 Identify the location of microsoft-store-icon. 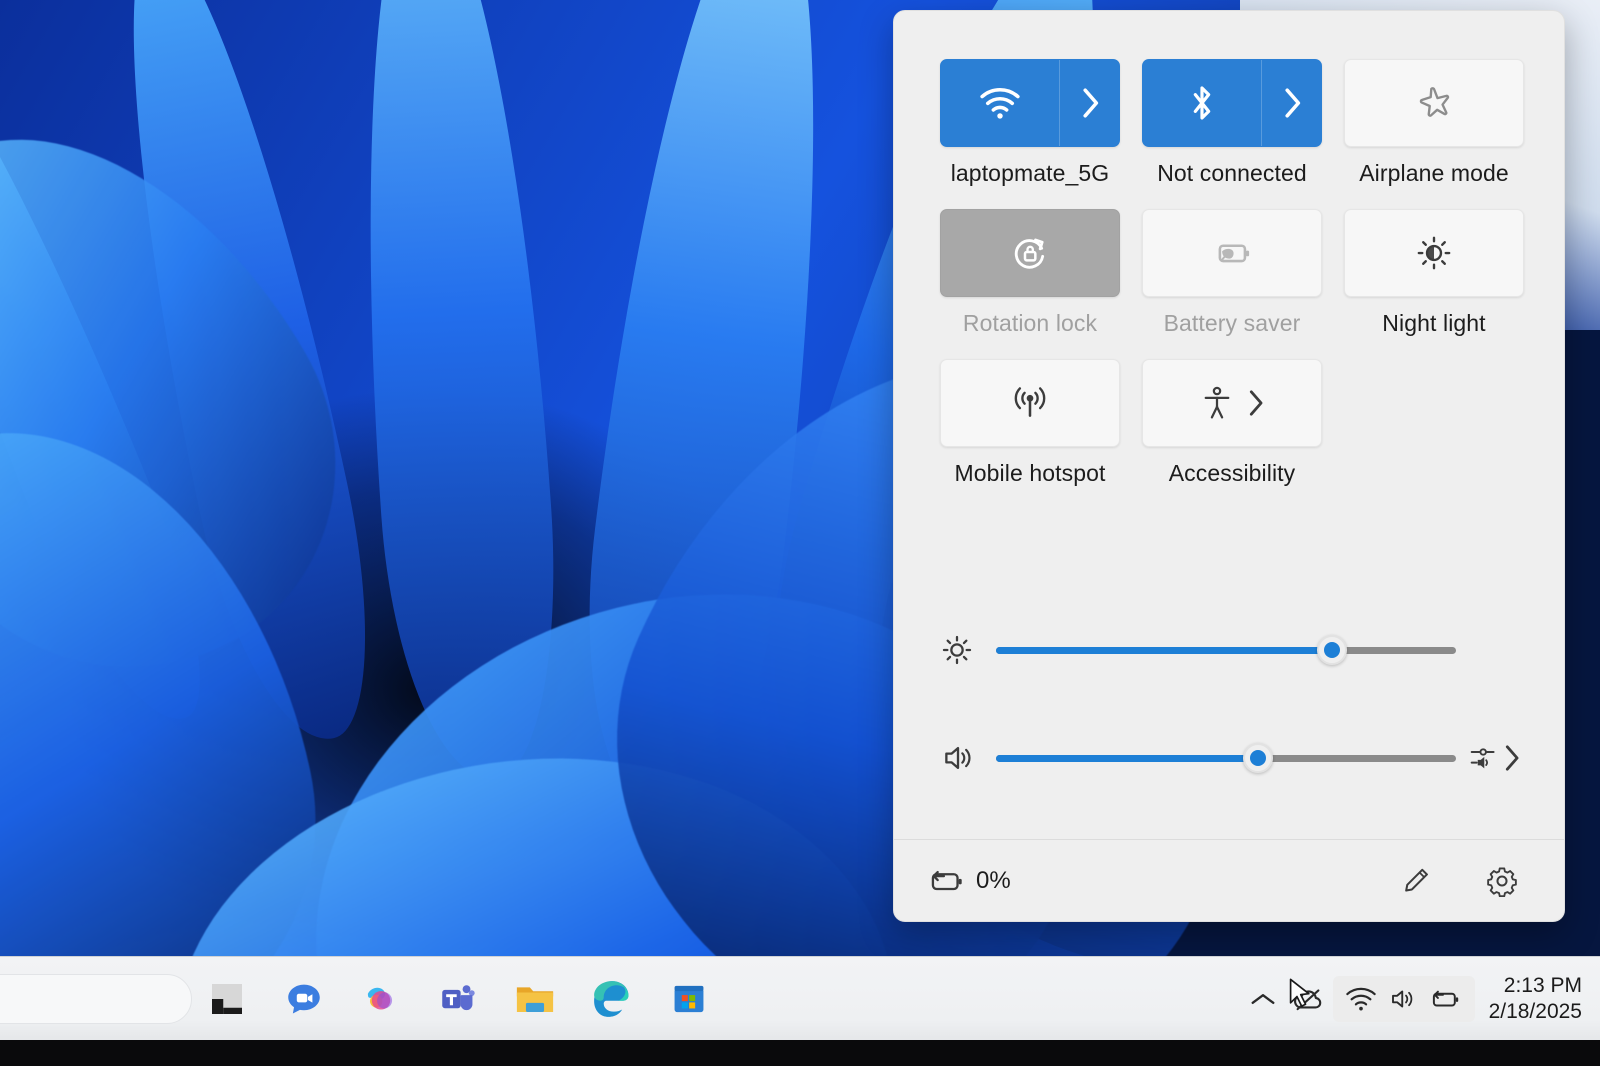
(689, 999).